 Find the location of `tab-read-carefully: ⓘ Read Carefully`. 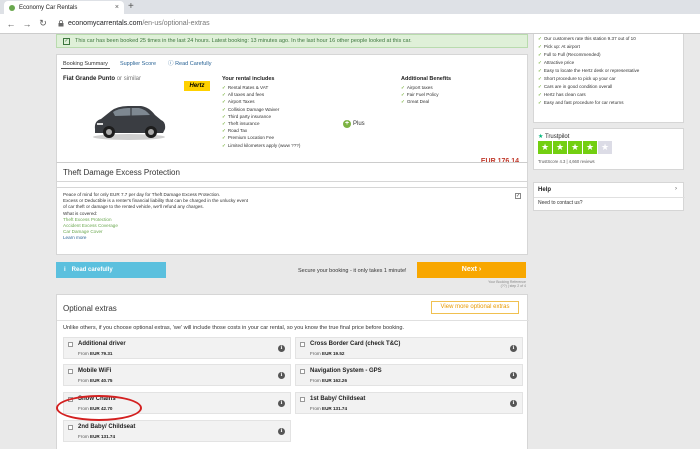

tab-read-carefully: ⓘ Read Carefully is located at coordinates (189, 64).